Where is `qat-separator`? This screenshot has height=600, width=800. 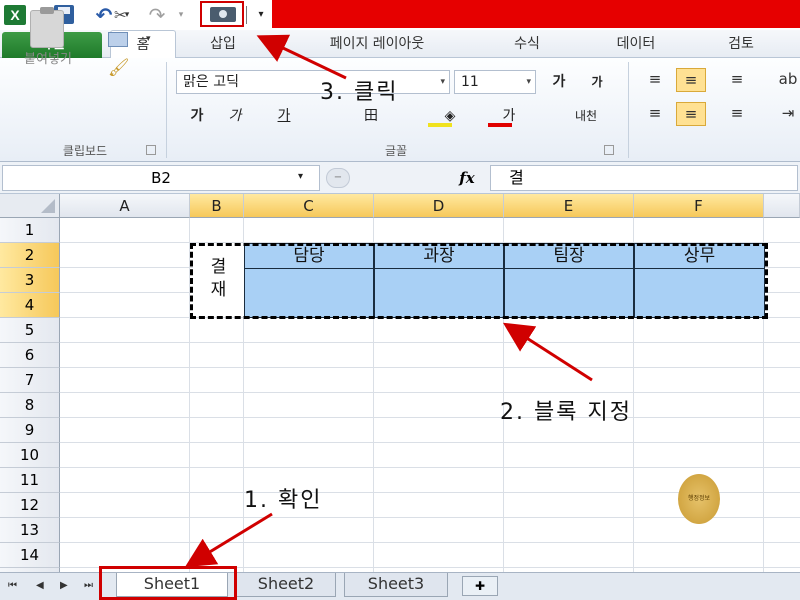
qat-separator is located at coordinates (246, 15).